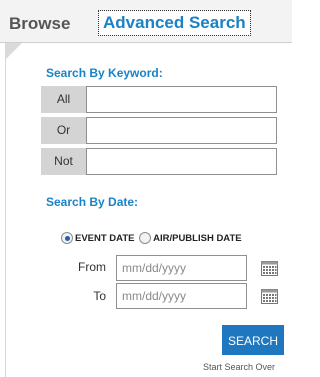 Image resolution: width=320 pixels, height=377 pixels. Describe the element at coordinates (99, 296) in the screenshot. I see `to-label: To` at that location.